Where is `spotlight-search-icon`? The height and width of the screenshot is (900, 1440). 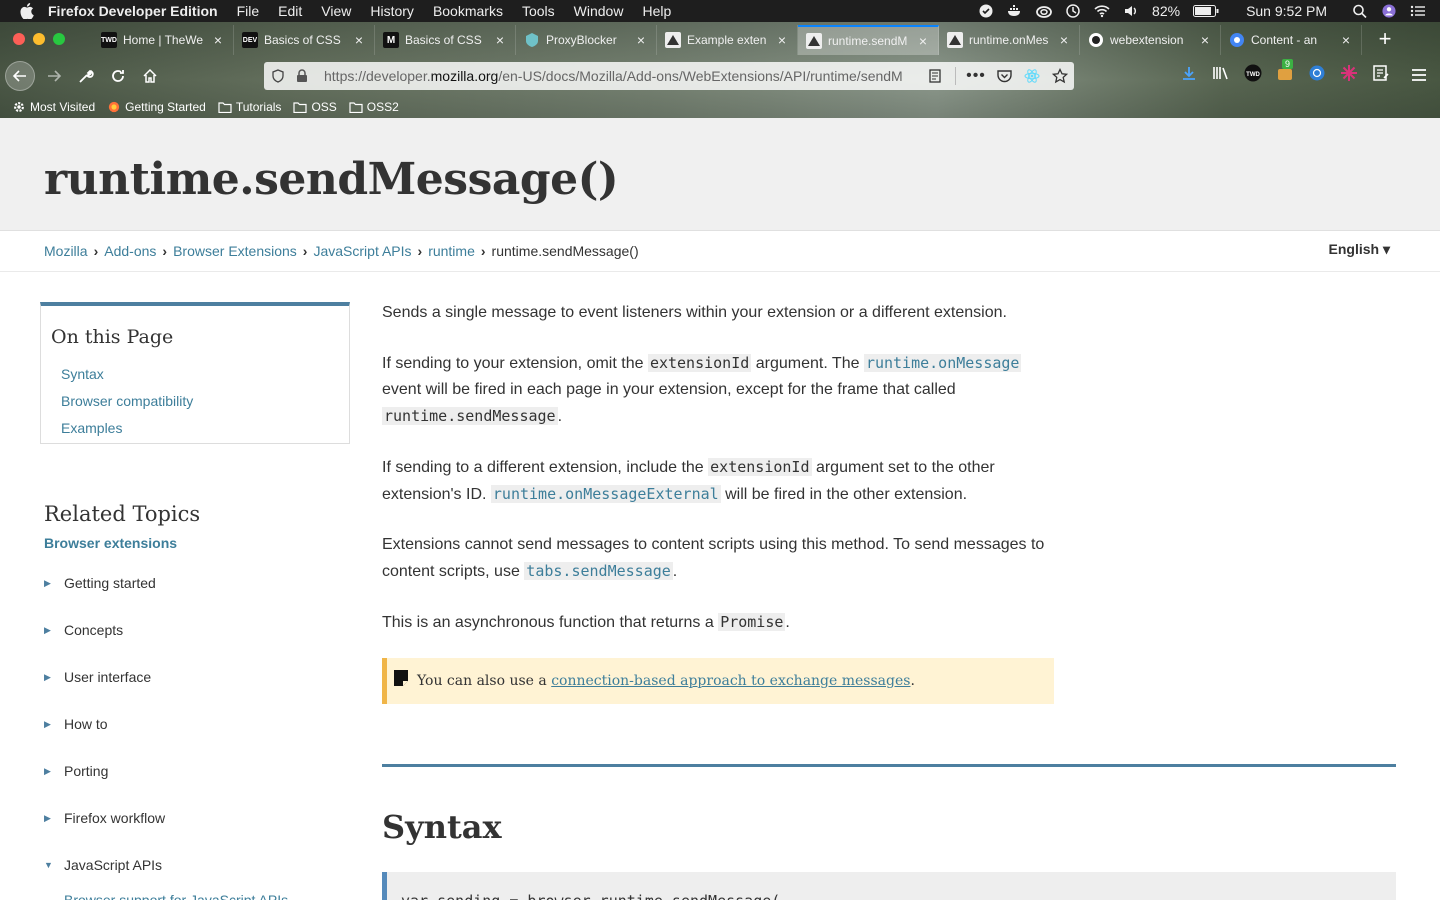 spotlight-search-icon is located at coordinates (1360, 11).